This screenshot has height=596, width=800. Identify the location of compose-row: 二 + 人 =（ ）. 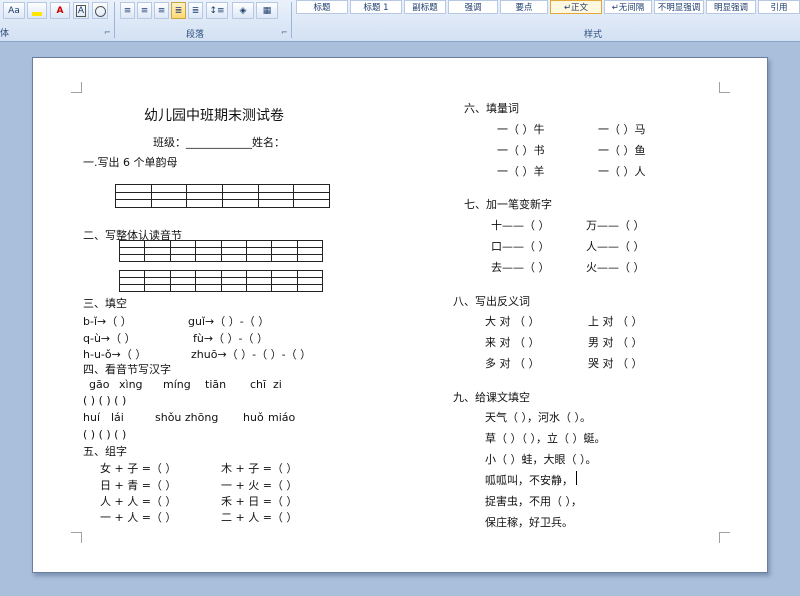
(259, 517).